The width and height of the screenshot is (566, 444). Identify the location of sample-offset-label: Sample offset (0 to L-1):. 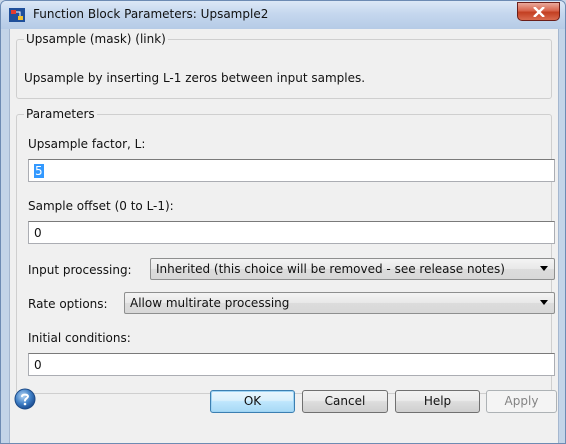
(101, 206).